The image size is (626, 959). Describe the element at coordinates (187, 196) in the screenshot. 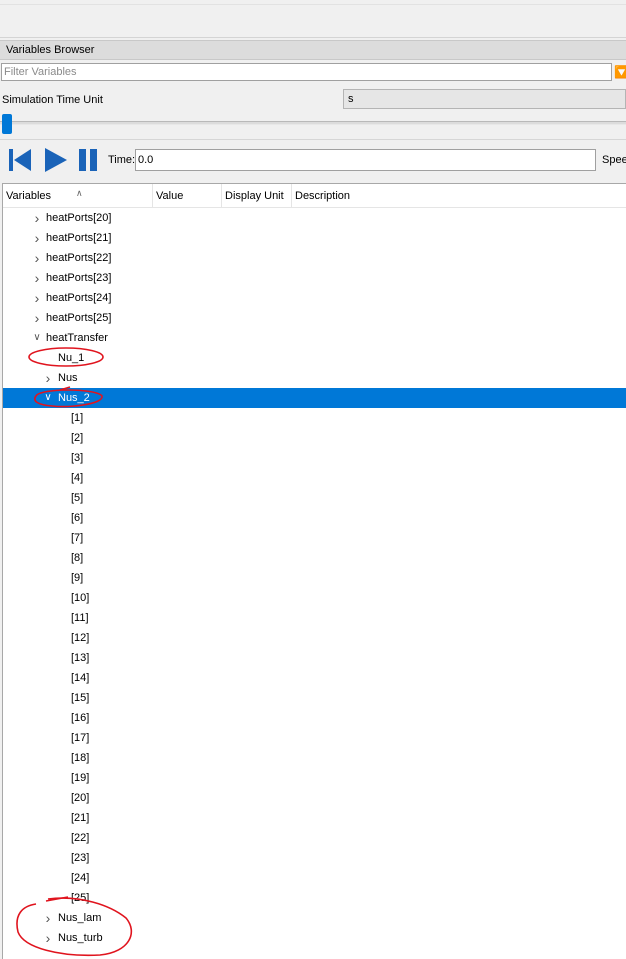

I see `column-header-value: Value` at that location.